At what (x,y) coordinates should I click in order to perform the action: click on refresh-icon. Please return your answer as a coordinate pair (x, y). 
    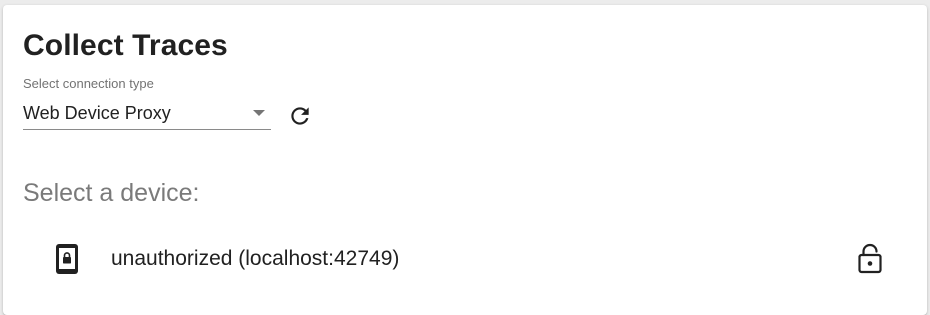
    Looking at the image, I should click on (300, 116).